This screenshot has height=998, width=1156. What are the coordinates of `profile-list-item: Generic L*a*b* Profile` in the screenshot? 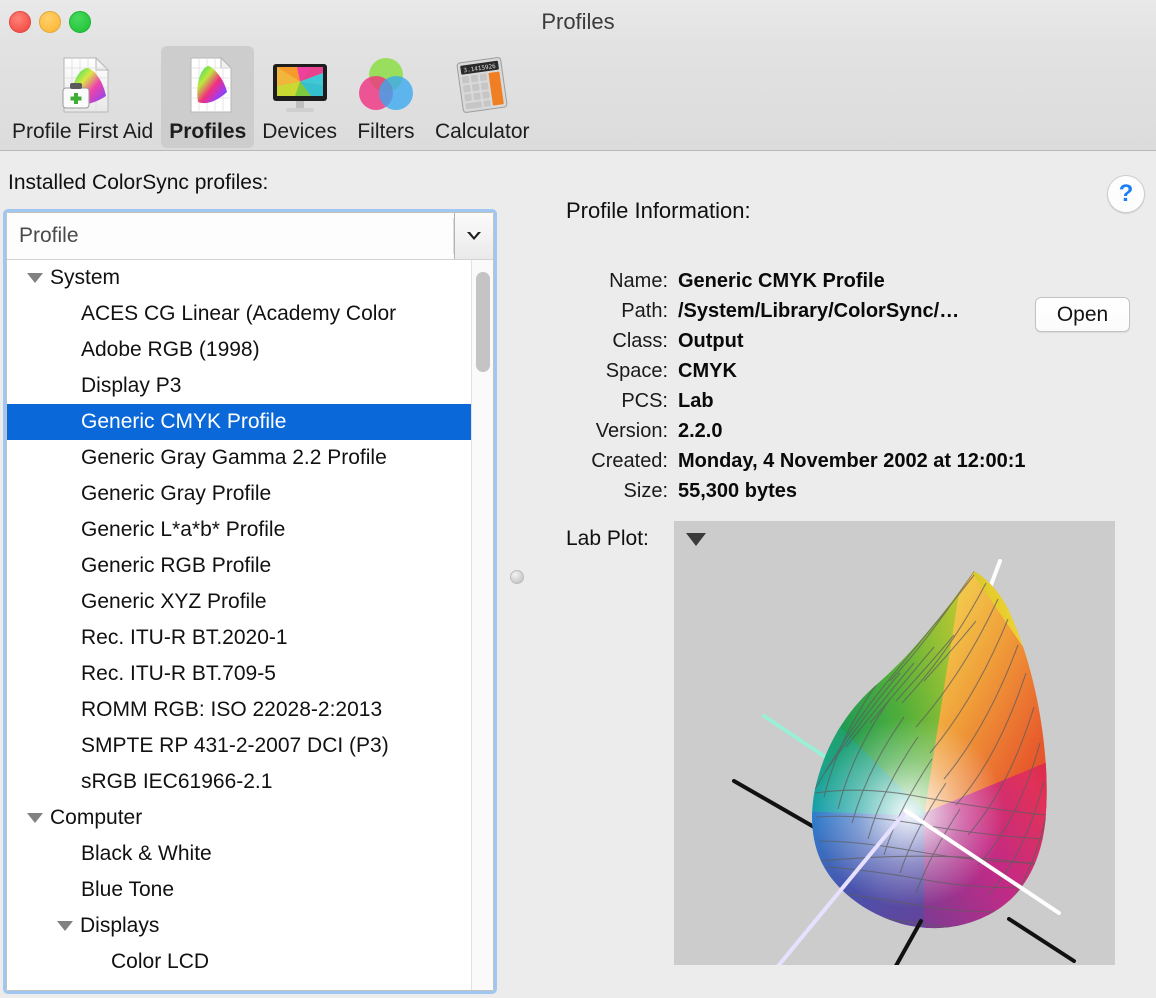 It's located at (239, 530).